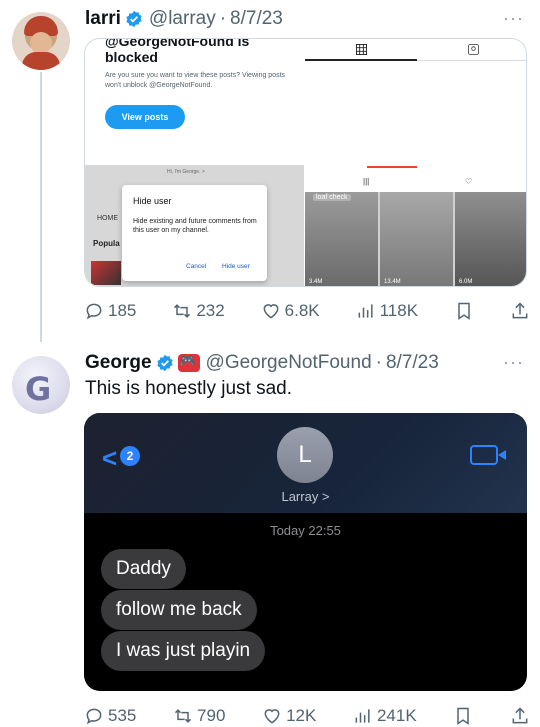 This screenshot has height=727, width=540. Describe the element at coordinates (211, 715) in the screenshot. I see `retweet-count: 790` at that location.